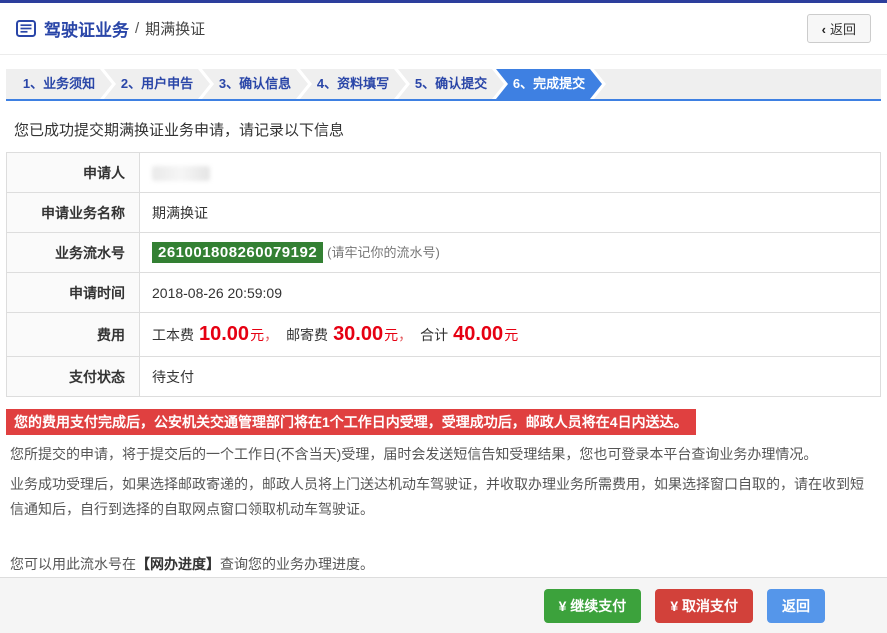 This screenshot has width=887, height=633. Describe the element at coordinates (510, 334) in the screenshot. I see `fee-value: 工本费 10.00元， 邮寄费 30.00元， 合计 40.00元` at that location.